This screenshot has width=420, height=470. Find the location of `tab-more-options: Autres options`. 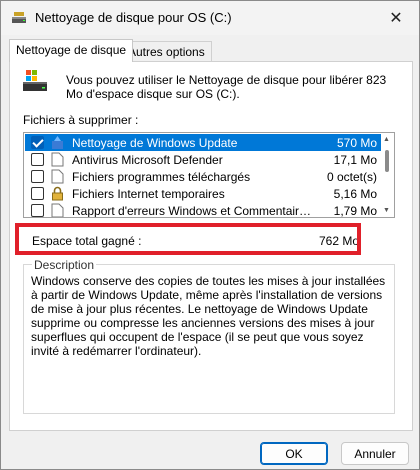

tab-more-options: Autres options is located at coordinates (166, 51).